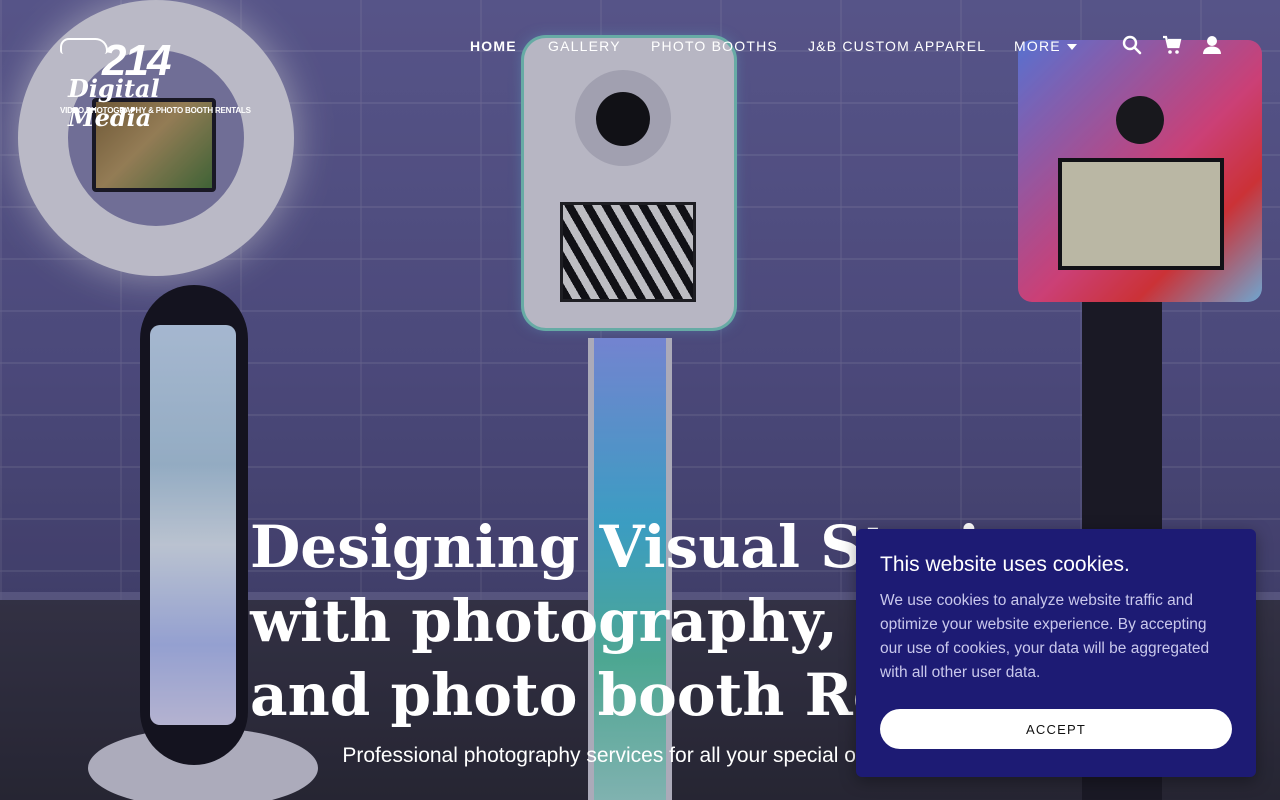 This screenshot has height=800, width=1280. I want to click on search-icon, so click(1132, 45).